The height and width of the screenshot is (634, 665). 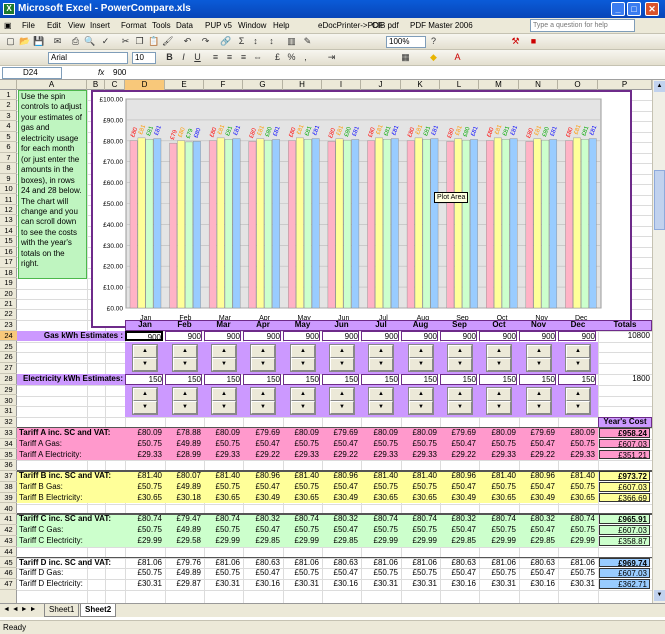 What do you see at coordinates (54, 26) in the screenshot?
I see `menu-edit: Edit` at bounding box center [54, 26].